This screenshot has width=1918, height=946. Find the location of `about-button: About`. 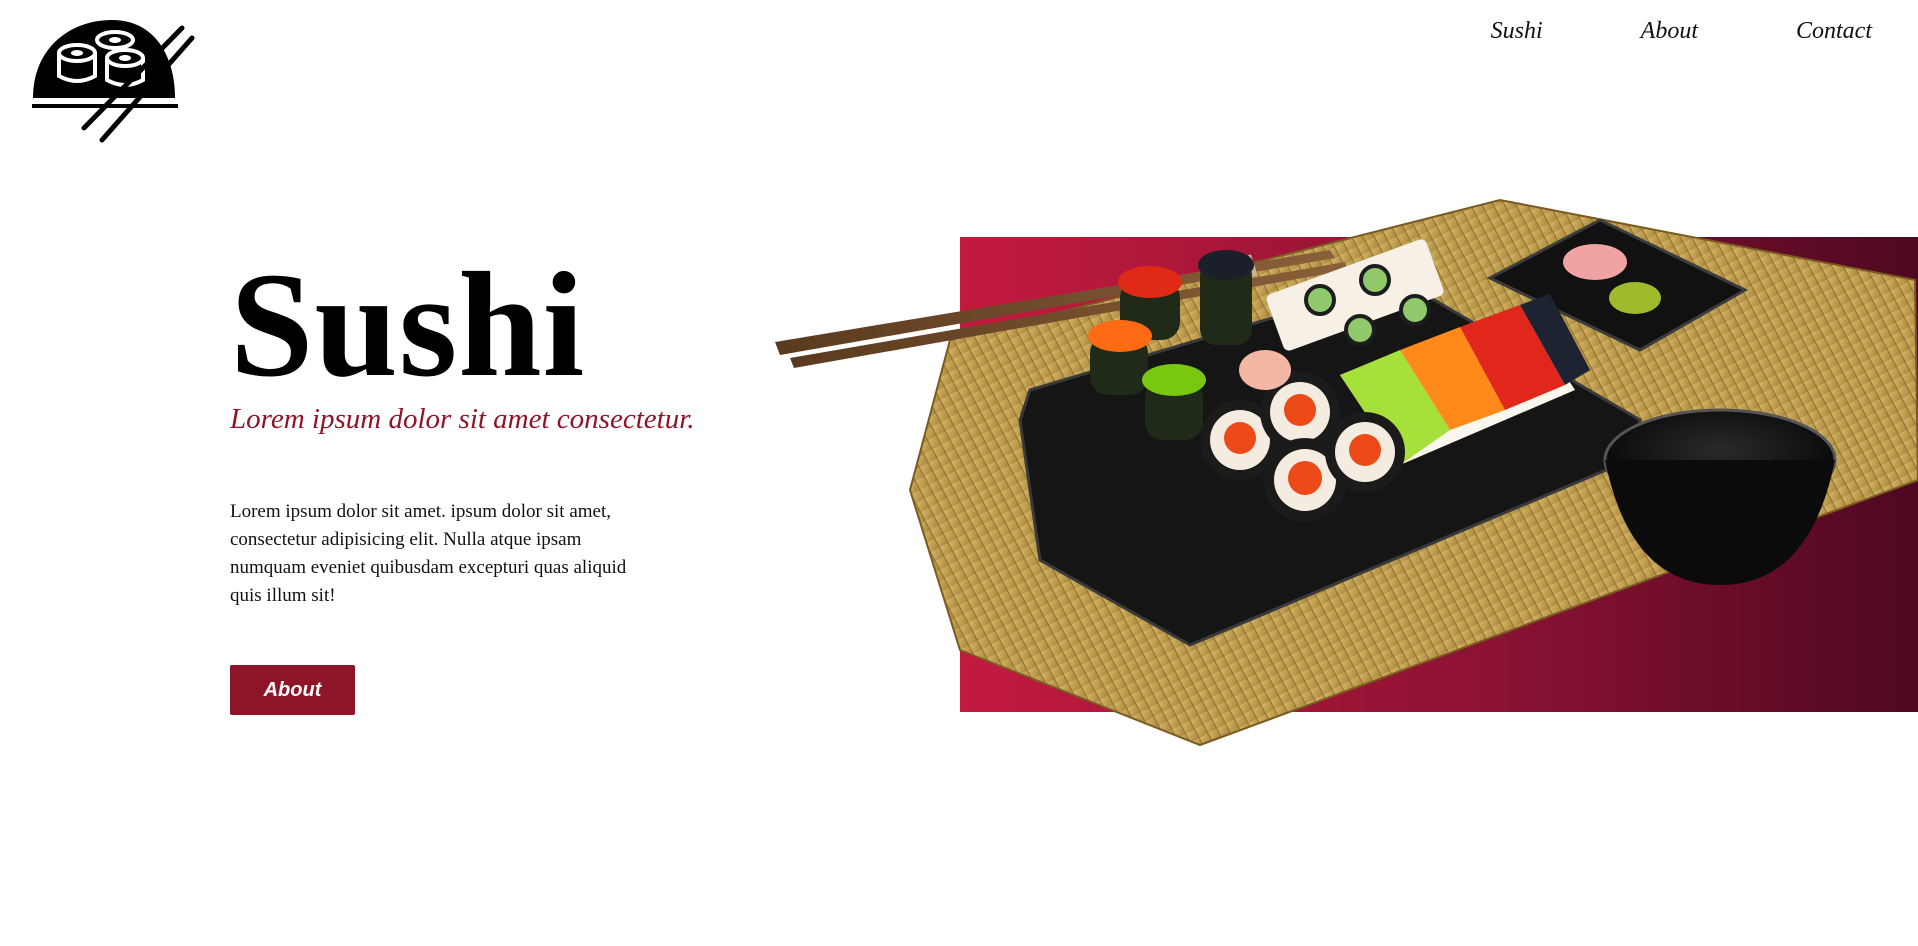

about-button: About is located at coordinates (292, 690).